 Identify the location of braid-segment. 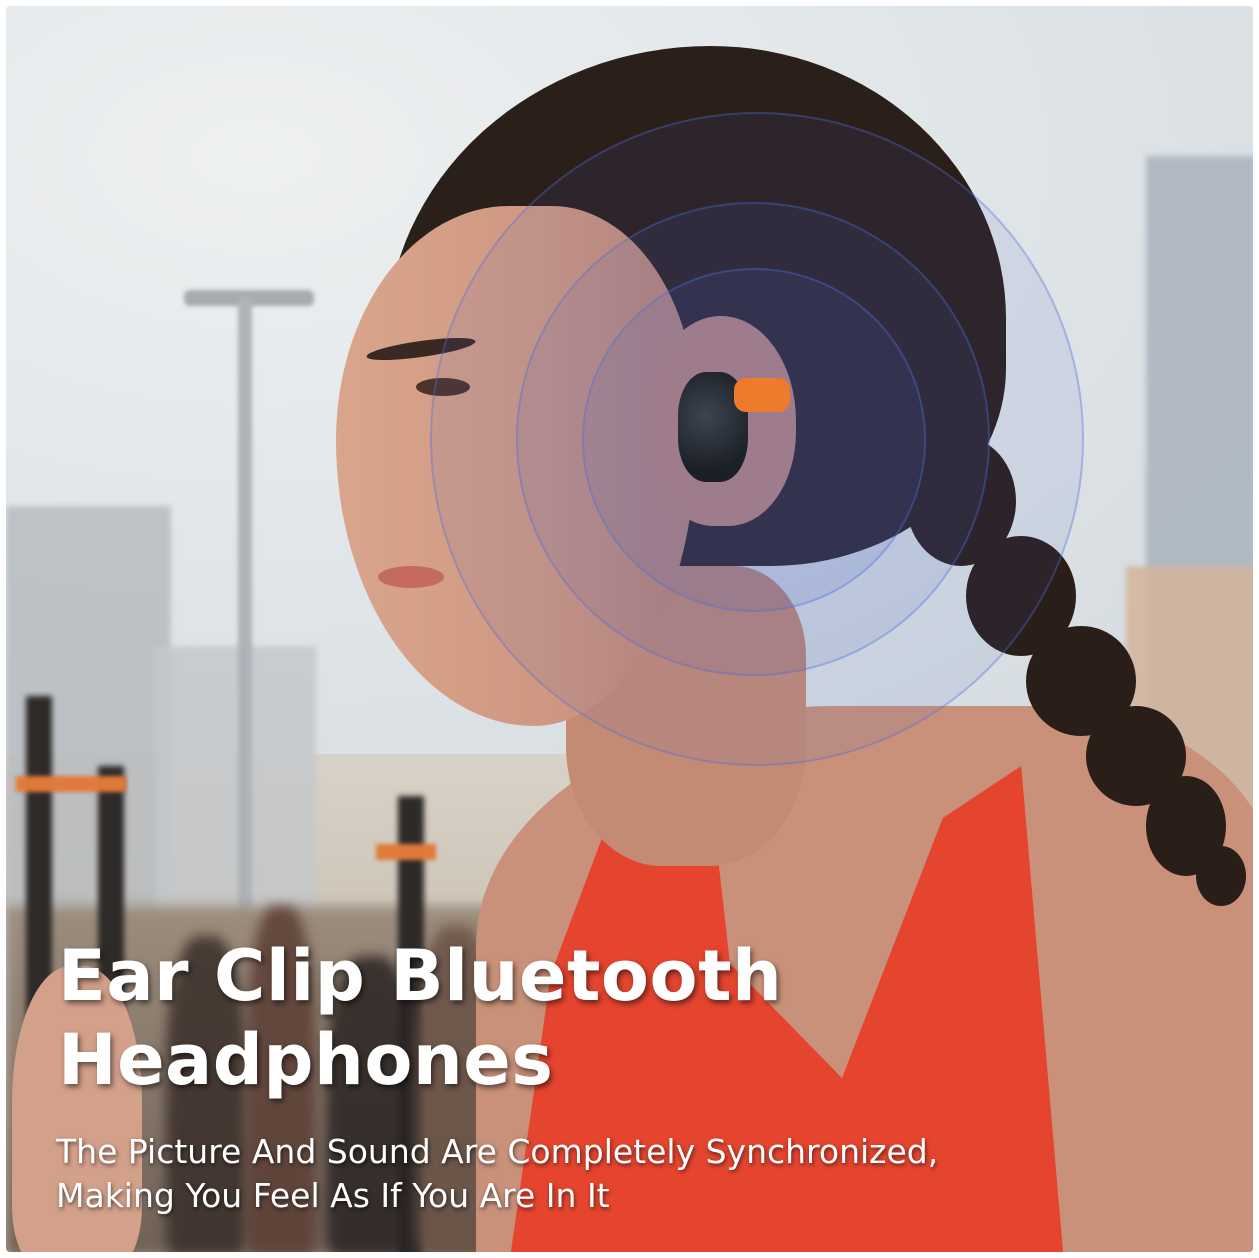
(1221, 876).